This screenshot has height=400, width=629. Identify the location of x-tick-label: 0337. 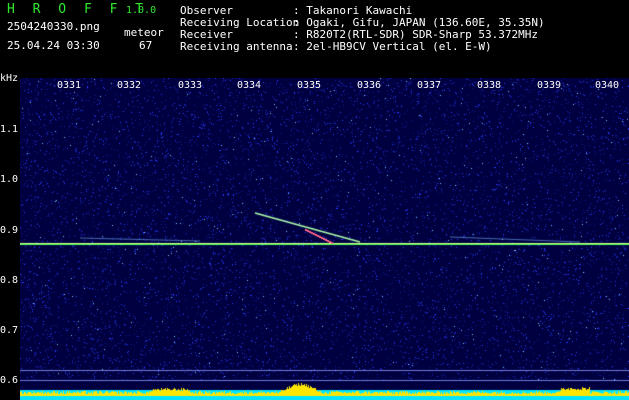
(429, 85).